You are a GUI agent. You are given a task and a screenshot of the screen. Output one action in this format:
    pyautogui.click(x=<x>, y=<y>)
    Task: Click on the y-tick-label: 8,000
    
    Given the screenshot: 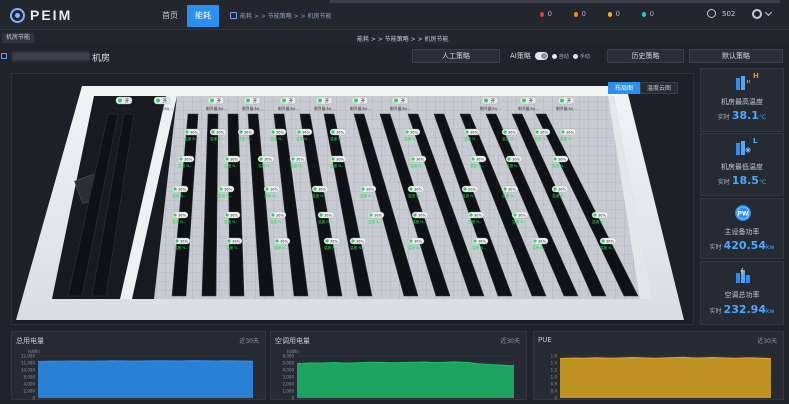 What is the action you would take?
    pyautogui.click(x=30, y=377)
    